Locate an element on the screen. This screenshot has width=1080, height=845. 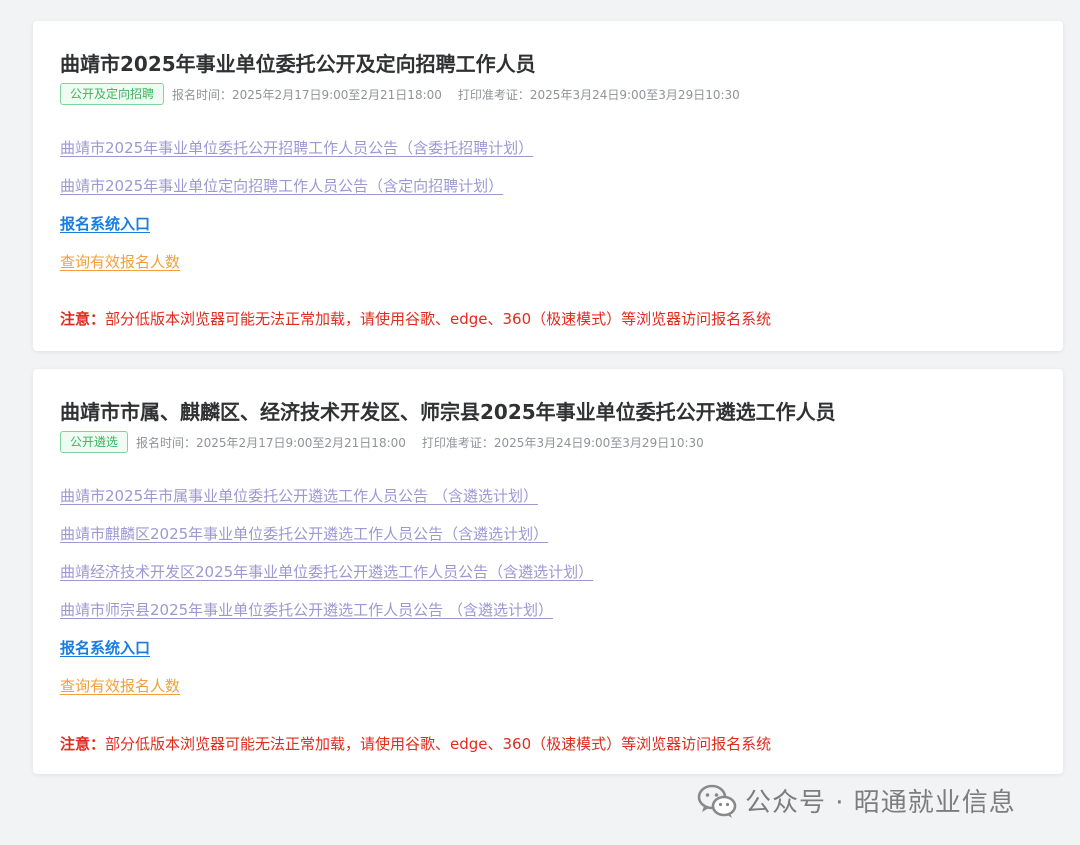
watermark-text: 公众号 · 昭通就业信息 is located at coordinates (880, 803).